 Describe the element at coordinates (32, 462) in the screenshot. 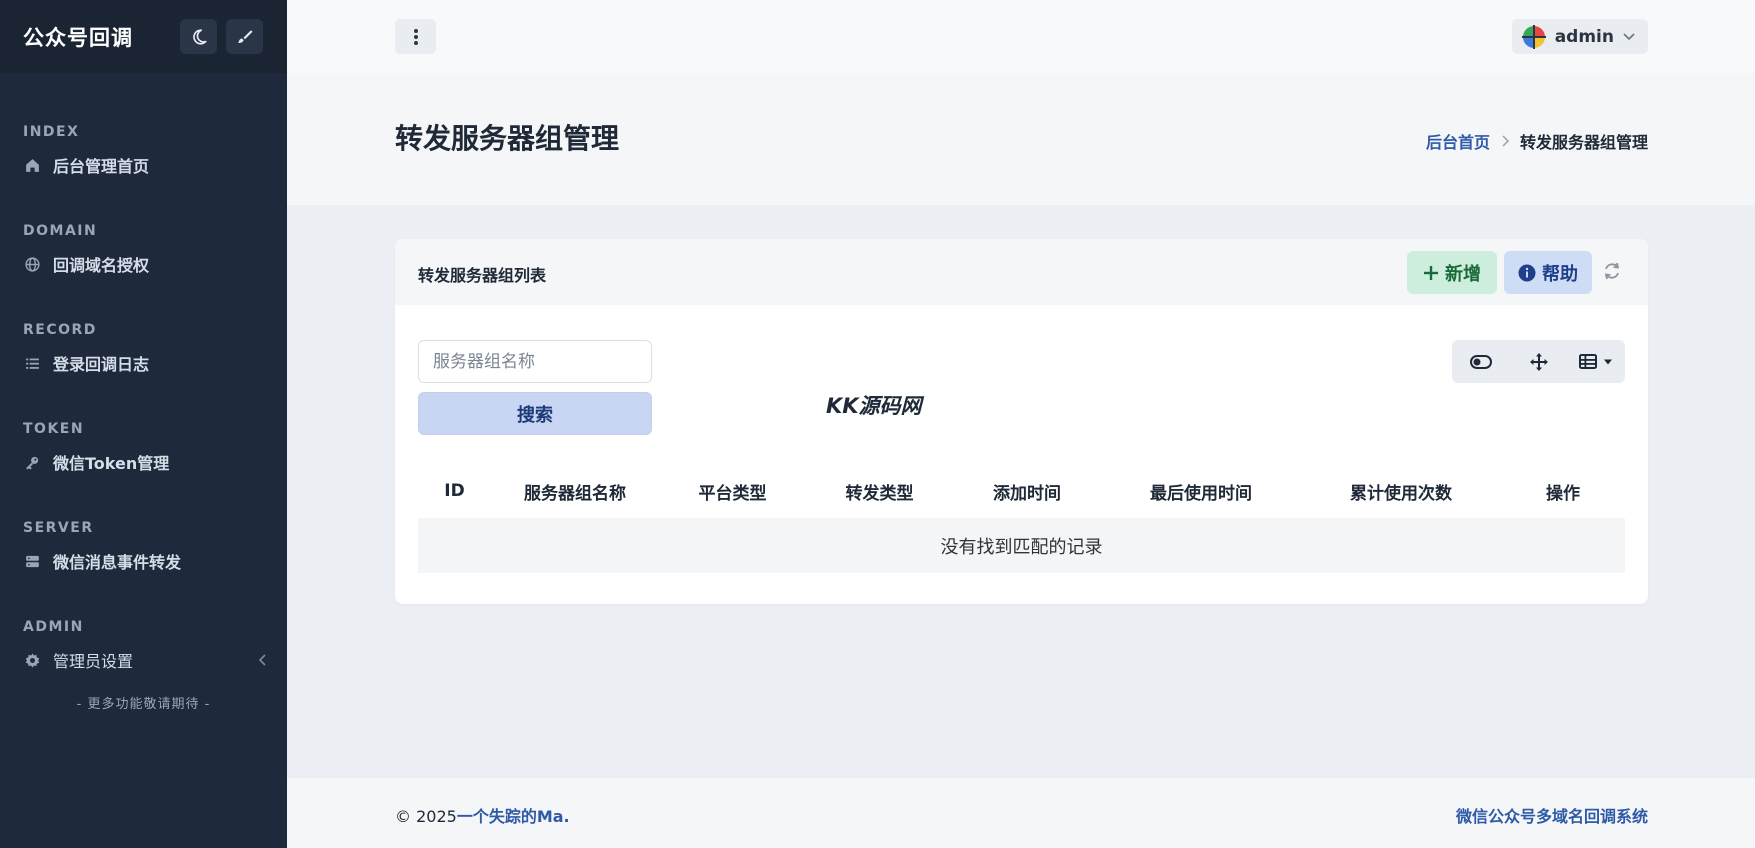

I see `key-icon` at that location.